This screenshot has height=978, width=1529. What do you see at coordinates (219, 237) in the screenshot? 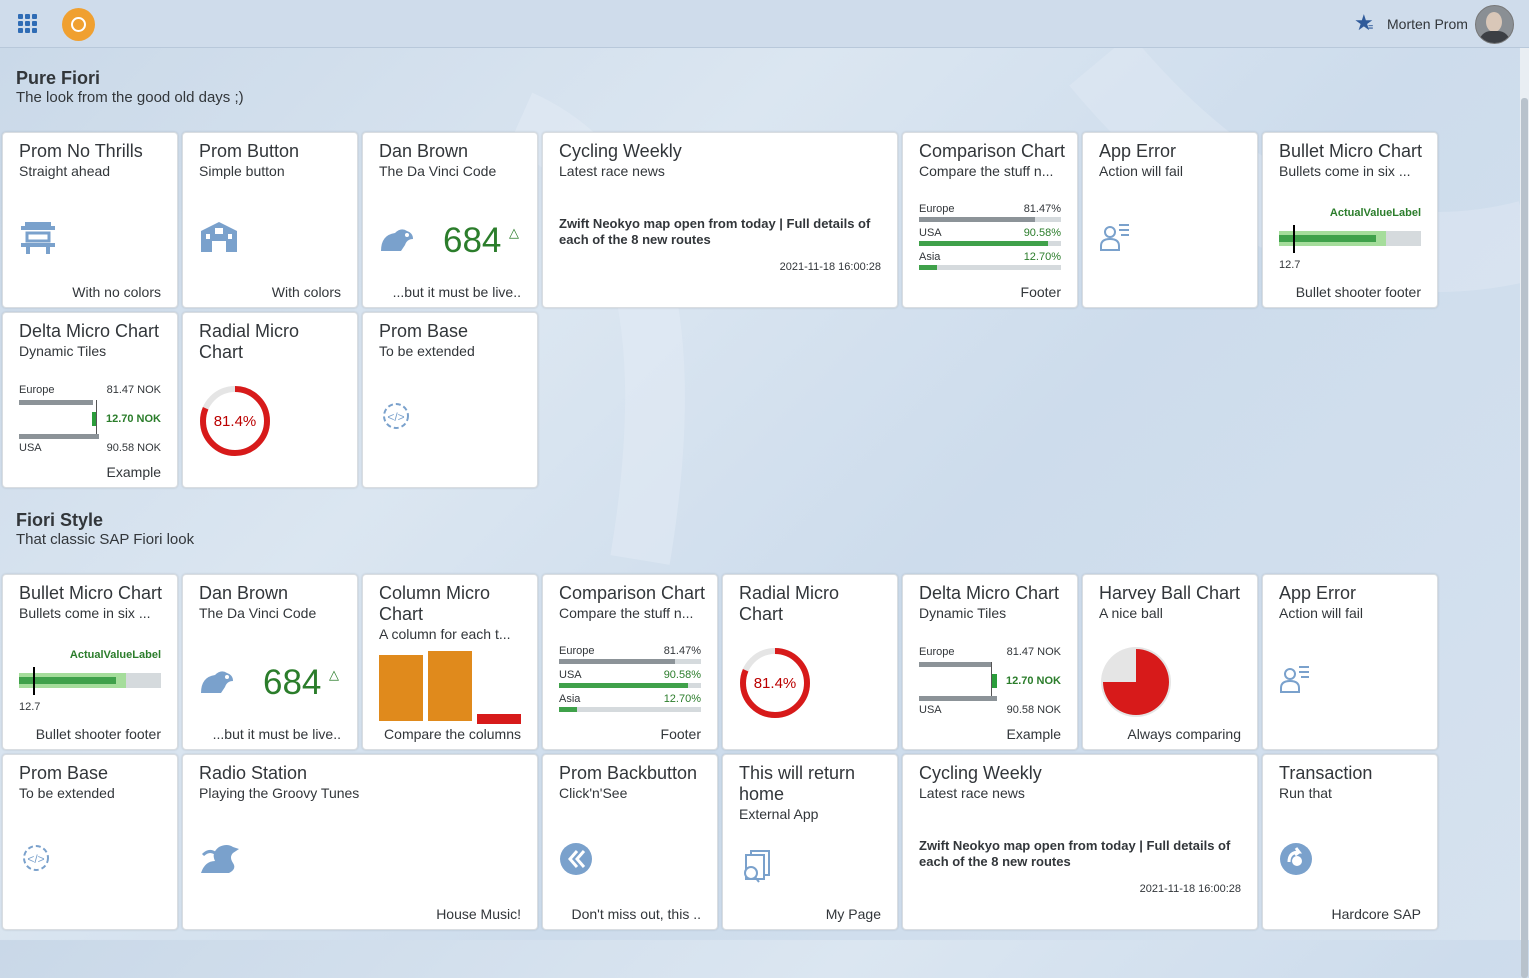
I see `building-icon` at bounding box center [219, 237].